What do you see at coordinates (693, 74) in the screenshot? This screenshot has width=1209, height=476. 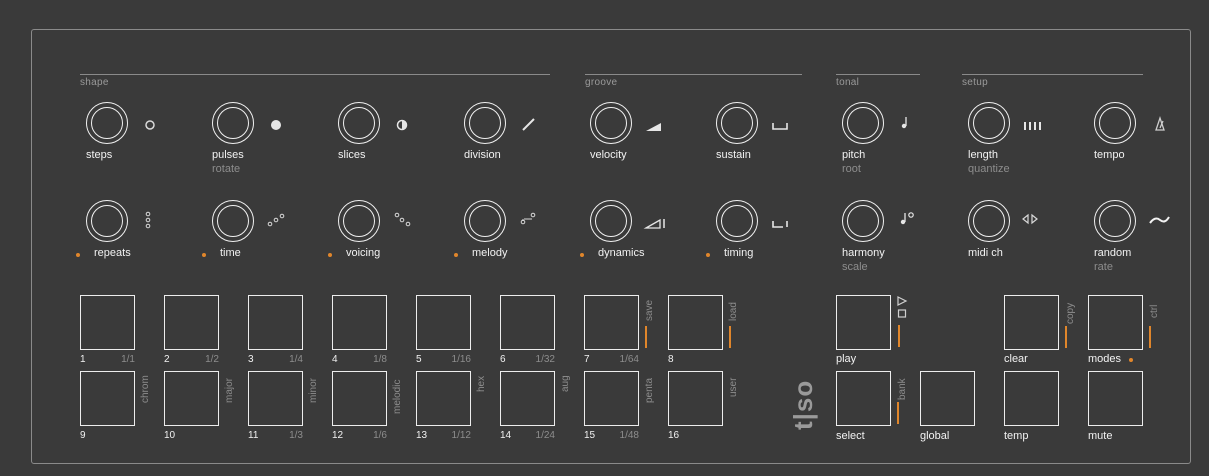 I see `section-line-groove` at bounding box center [693, 74].